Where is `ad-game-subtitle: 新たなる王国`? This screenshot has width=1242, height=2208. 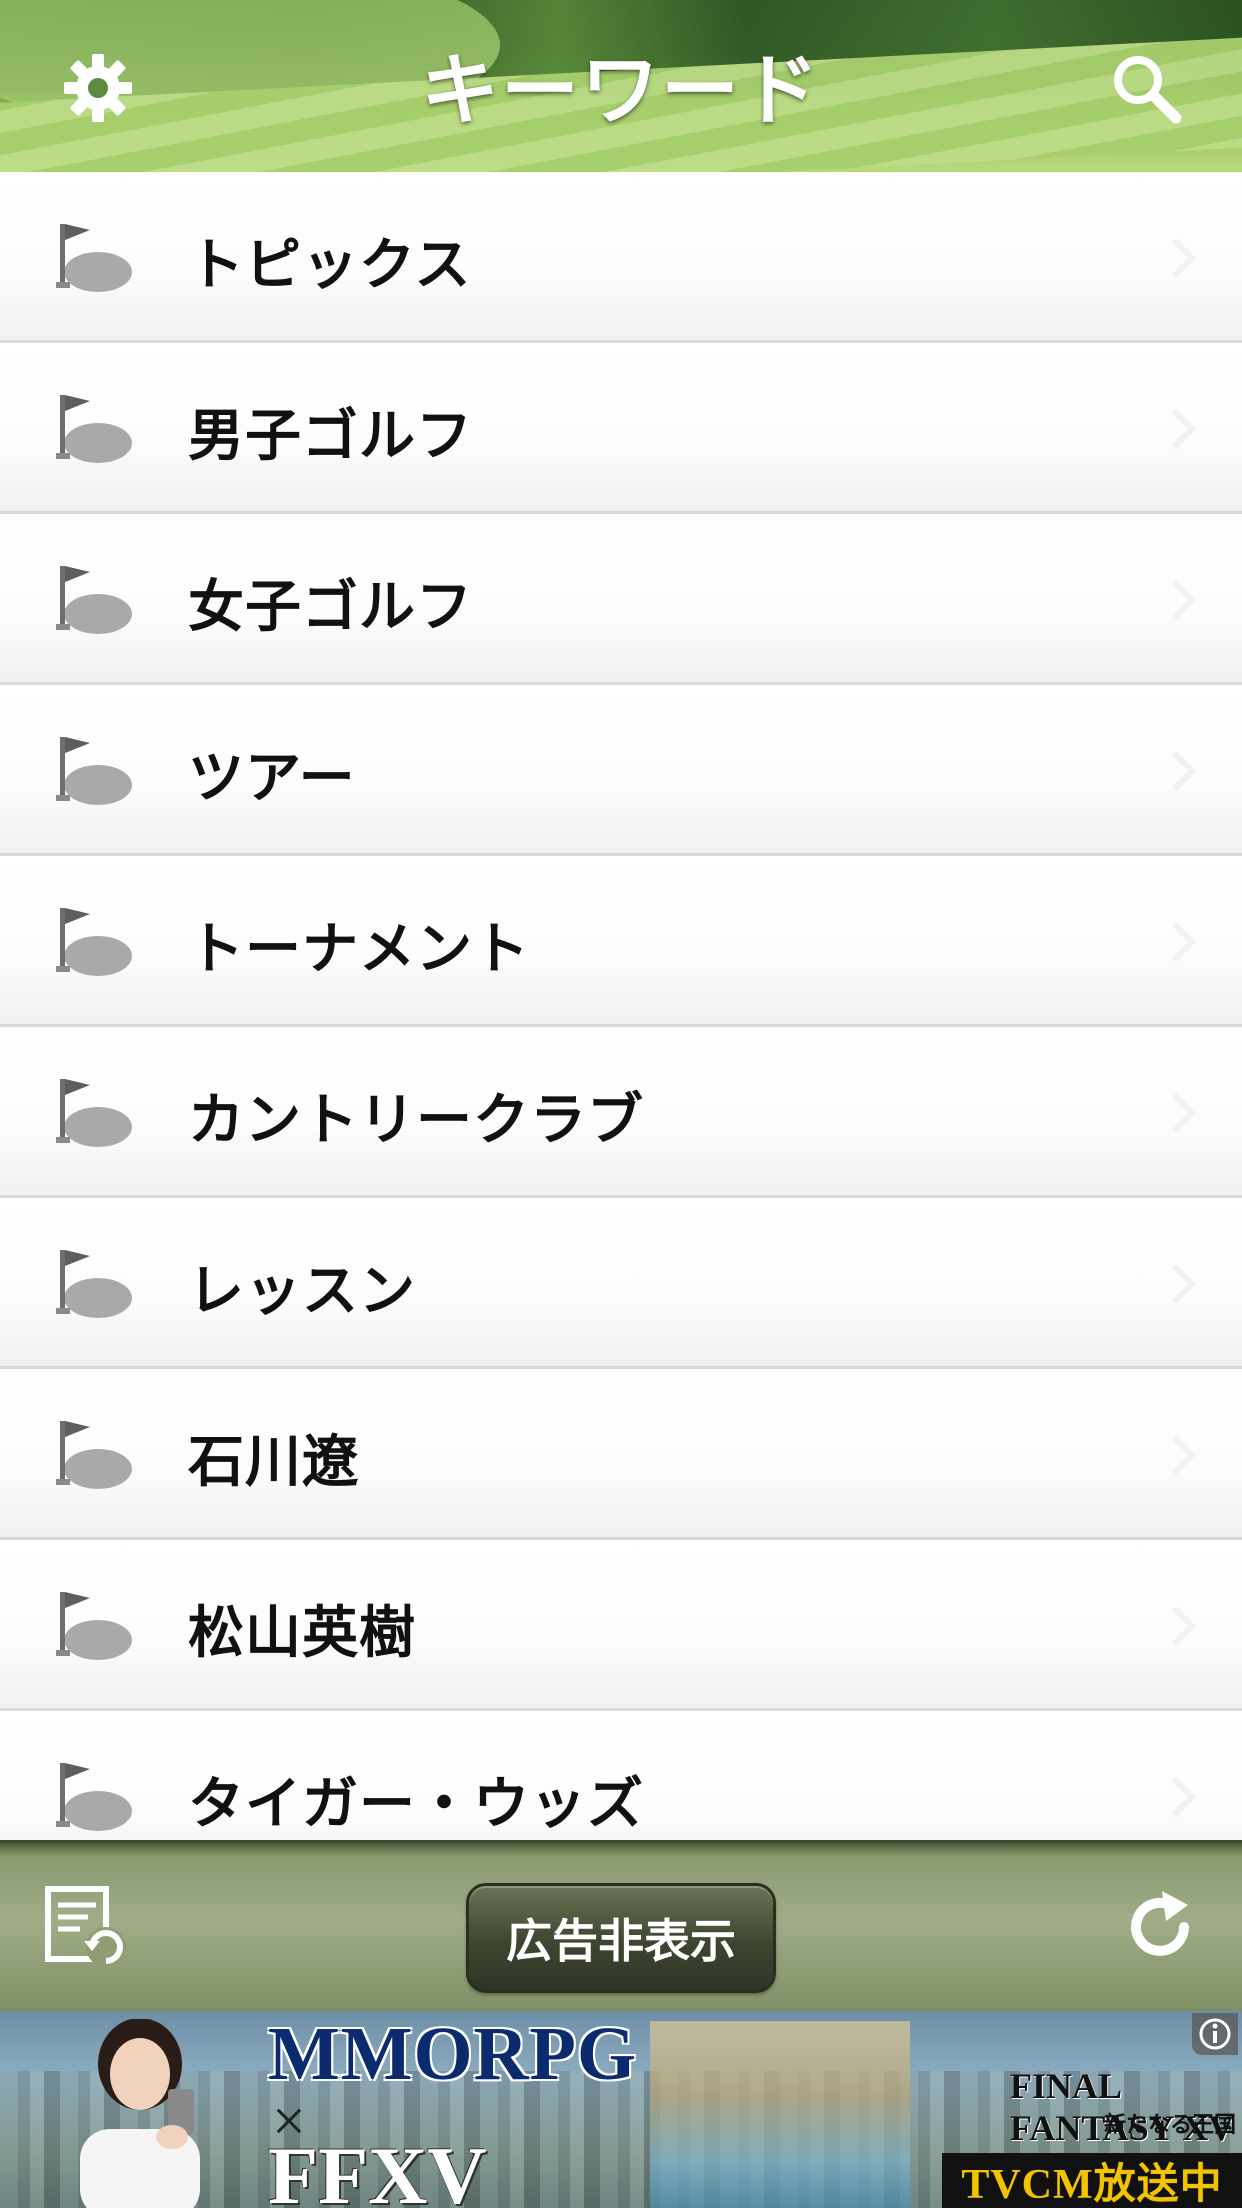
ad-game-subtitle: 新たなる王国 is located at coordinates (1170, 2124).